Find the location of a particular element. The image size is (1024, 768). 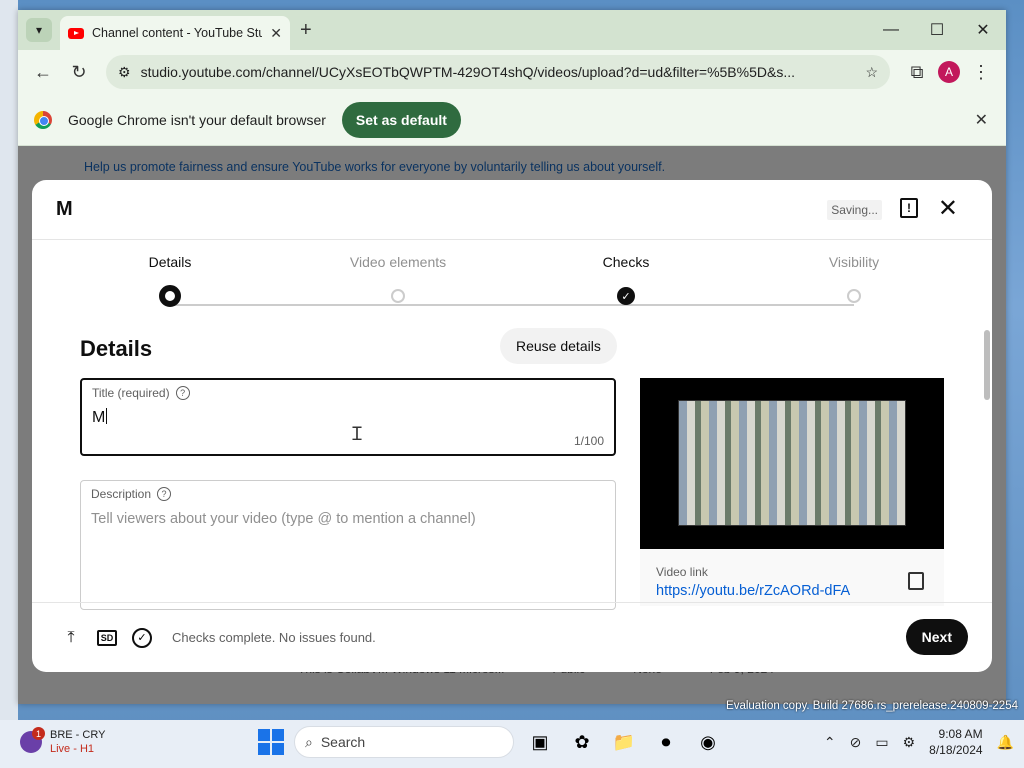

clock-date: 8/18/2024 is located at coordinates (956, 750).